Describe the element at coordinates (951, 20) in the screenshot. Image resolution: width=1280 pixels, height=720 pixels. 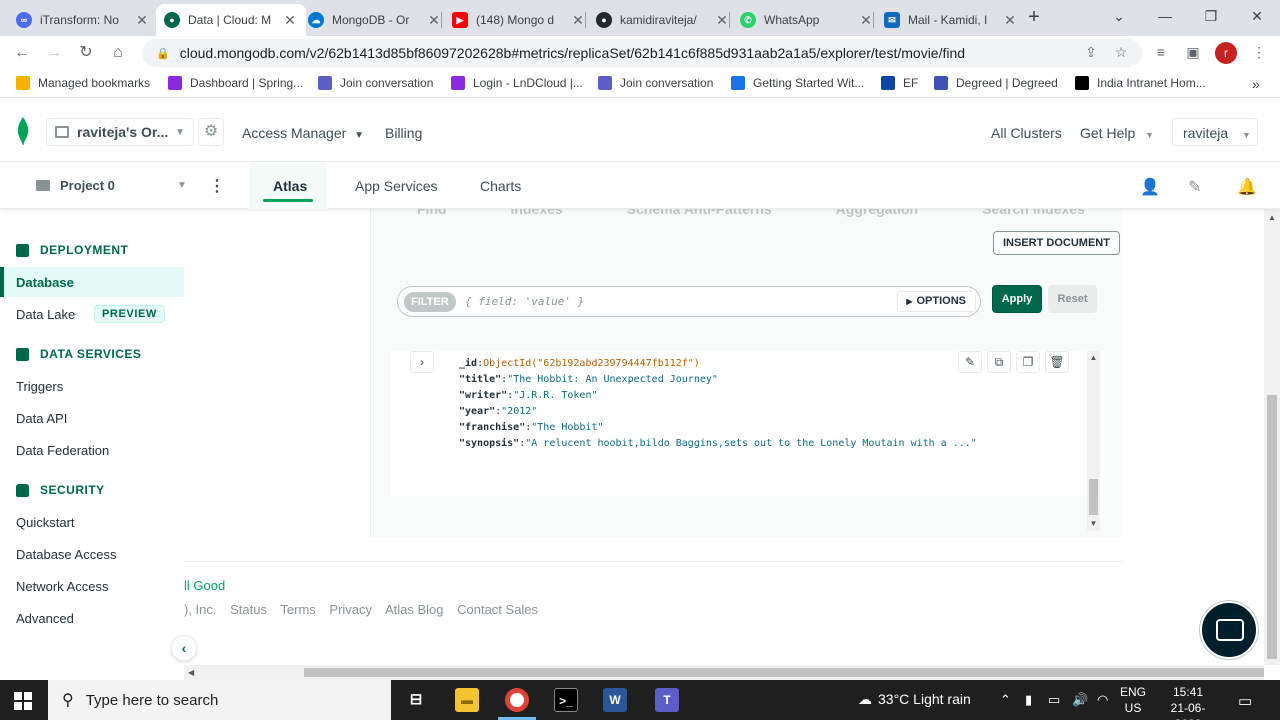
I see `browser-tab: ✉ Mail - Kamidi, I ✕` at that location.